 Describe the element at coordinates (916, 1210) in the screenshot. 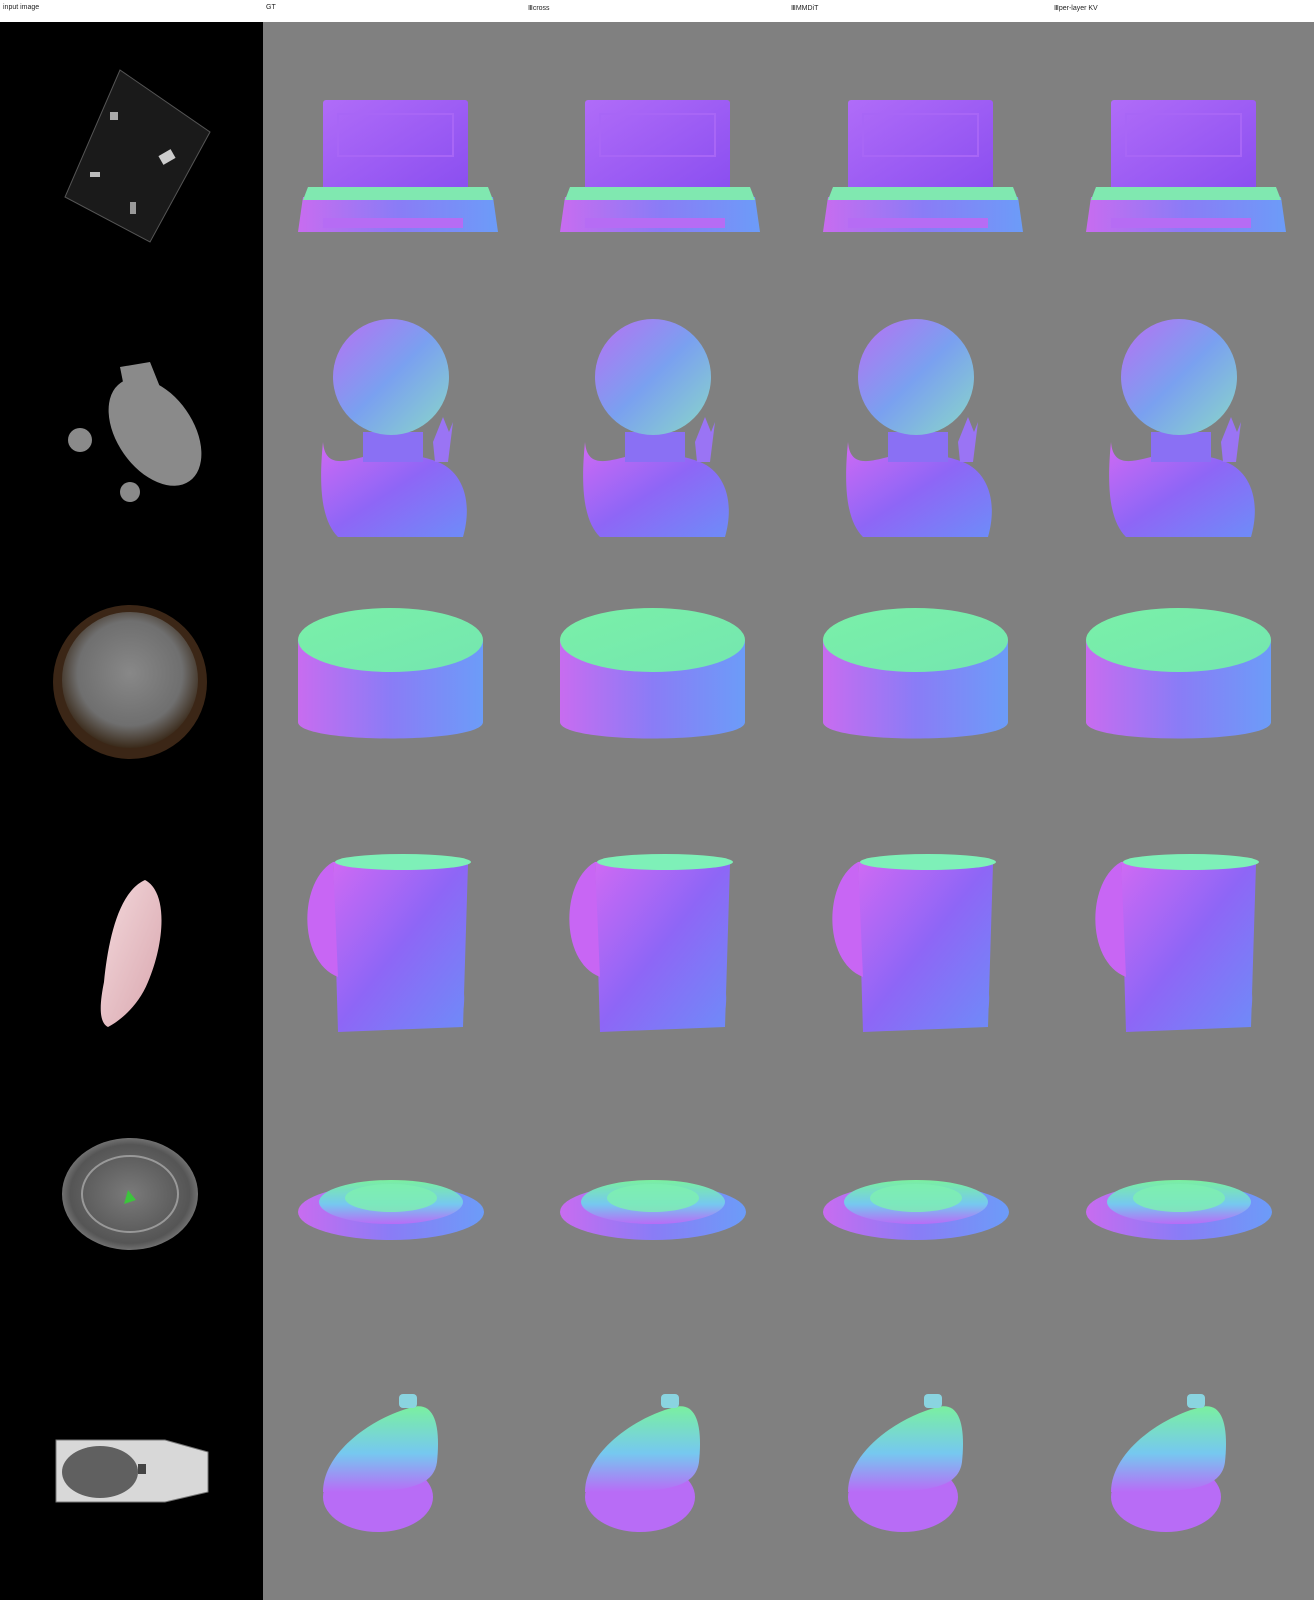

I see `render-lid-mmdit` at that location.